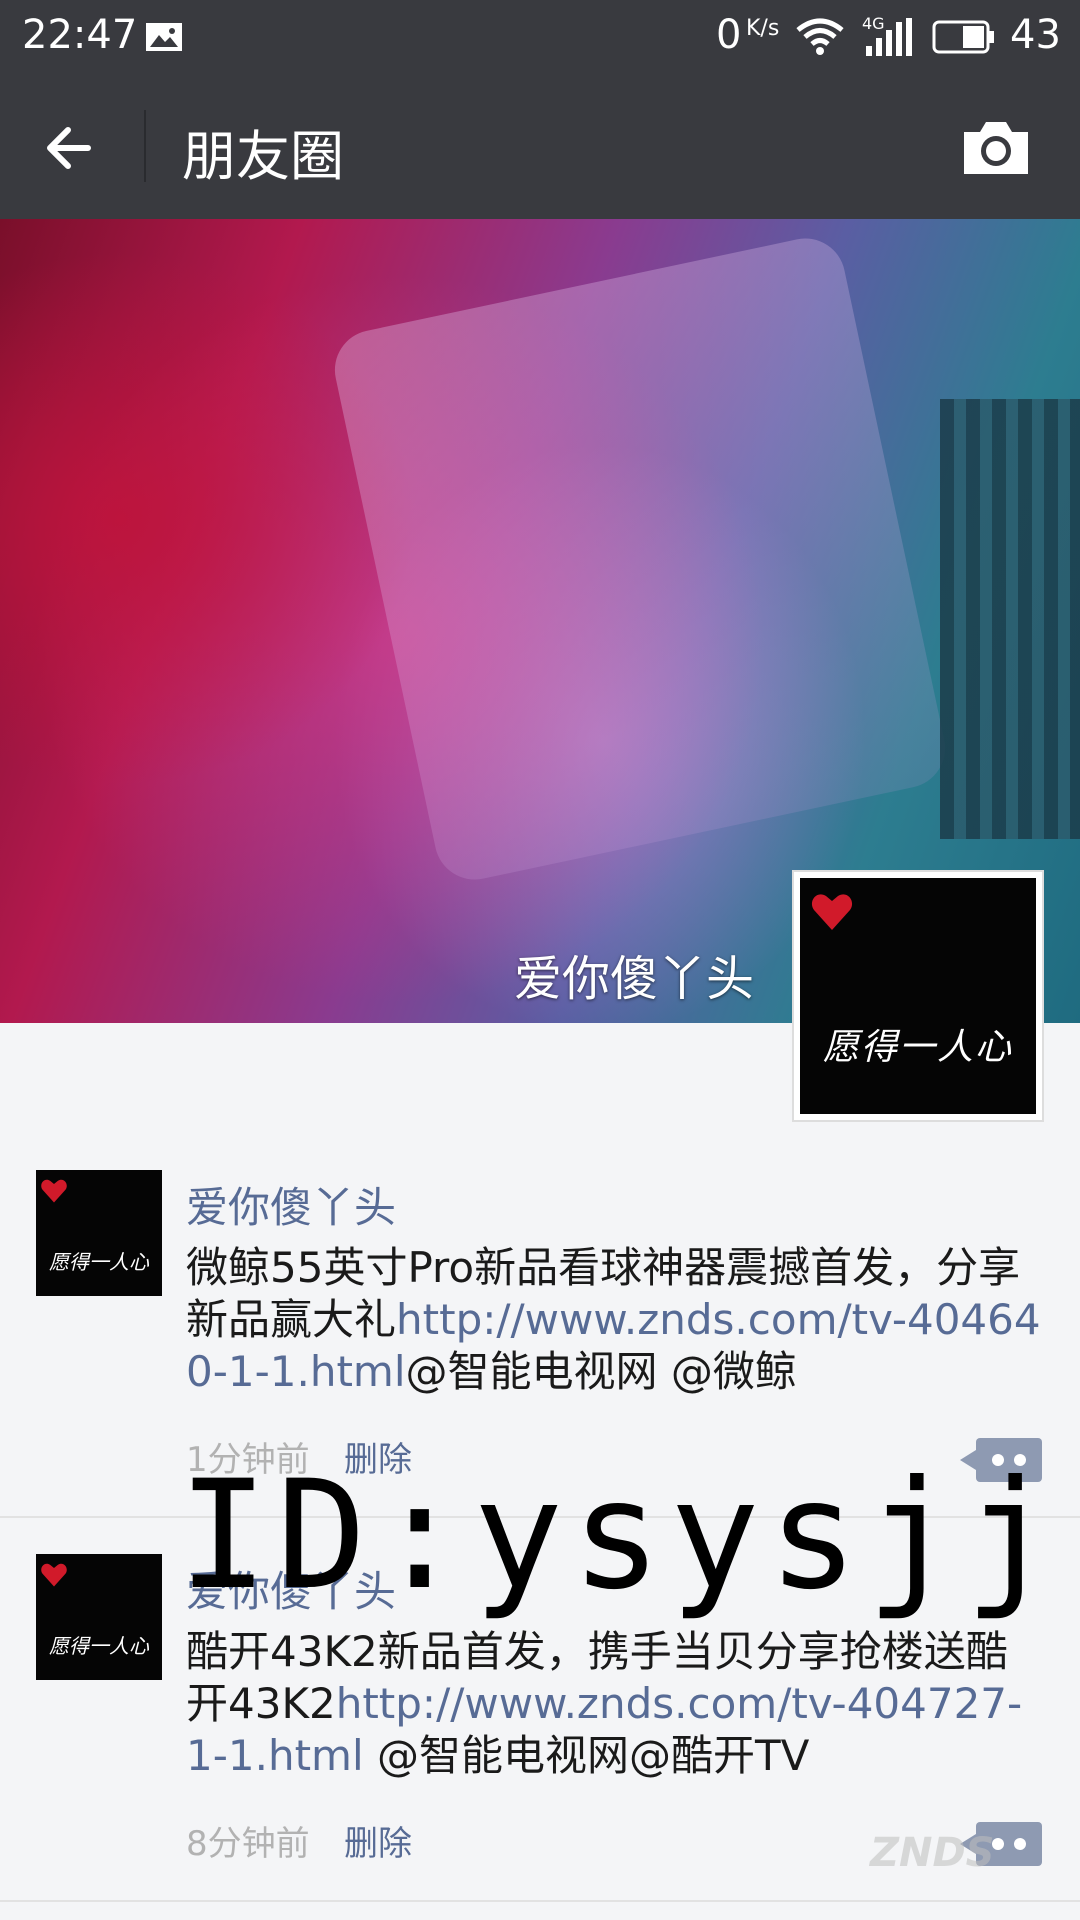  What do you see at coordinates (70, 148) in the screenshot?
I see `back-arrow-icon` at bounding box center [70, 148].